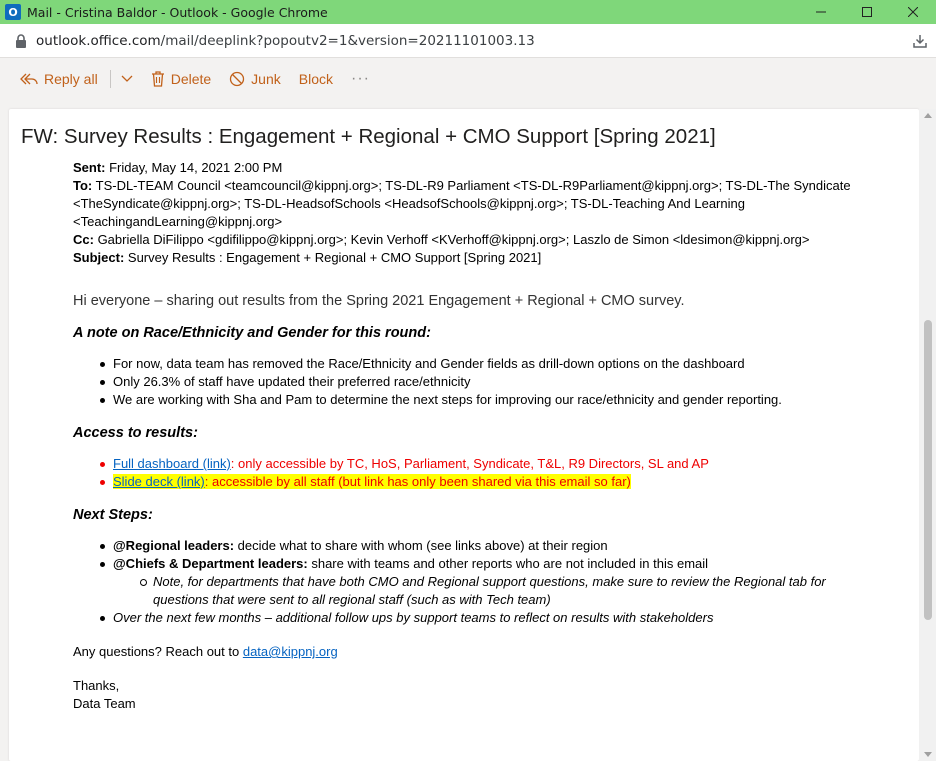 The width and height of the screenshot is (936, 761). What do you see at coordinates (194, 167) in the screenshot?
I see `sent-value: Friday, May 14, 2021 2:00 PM` at bounding box center [194, 167].